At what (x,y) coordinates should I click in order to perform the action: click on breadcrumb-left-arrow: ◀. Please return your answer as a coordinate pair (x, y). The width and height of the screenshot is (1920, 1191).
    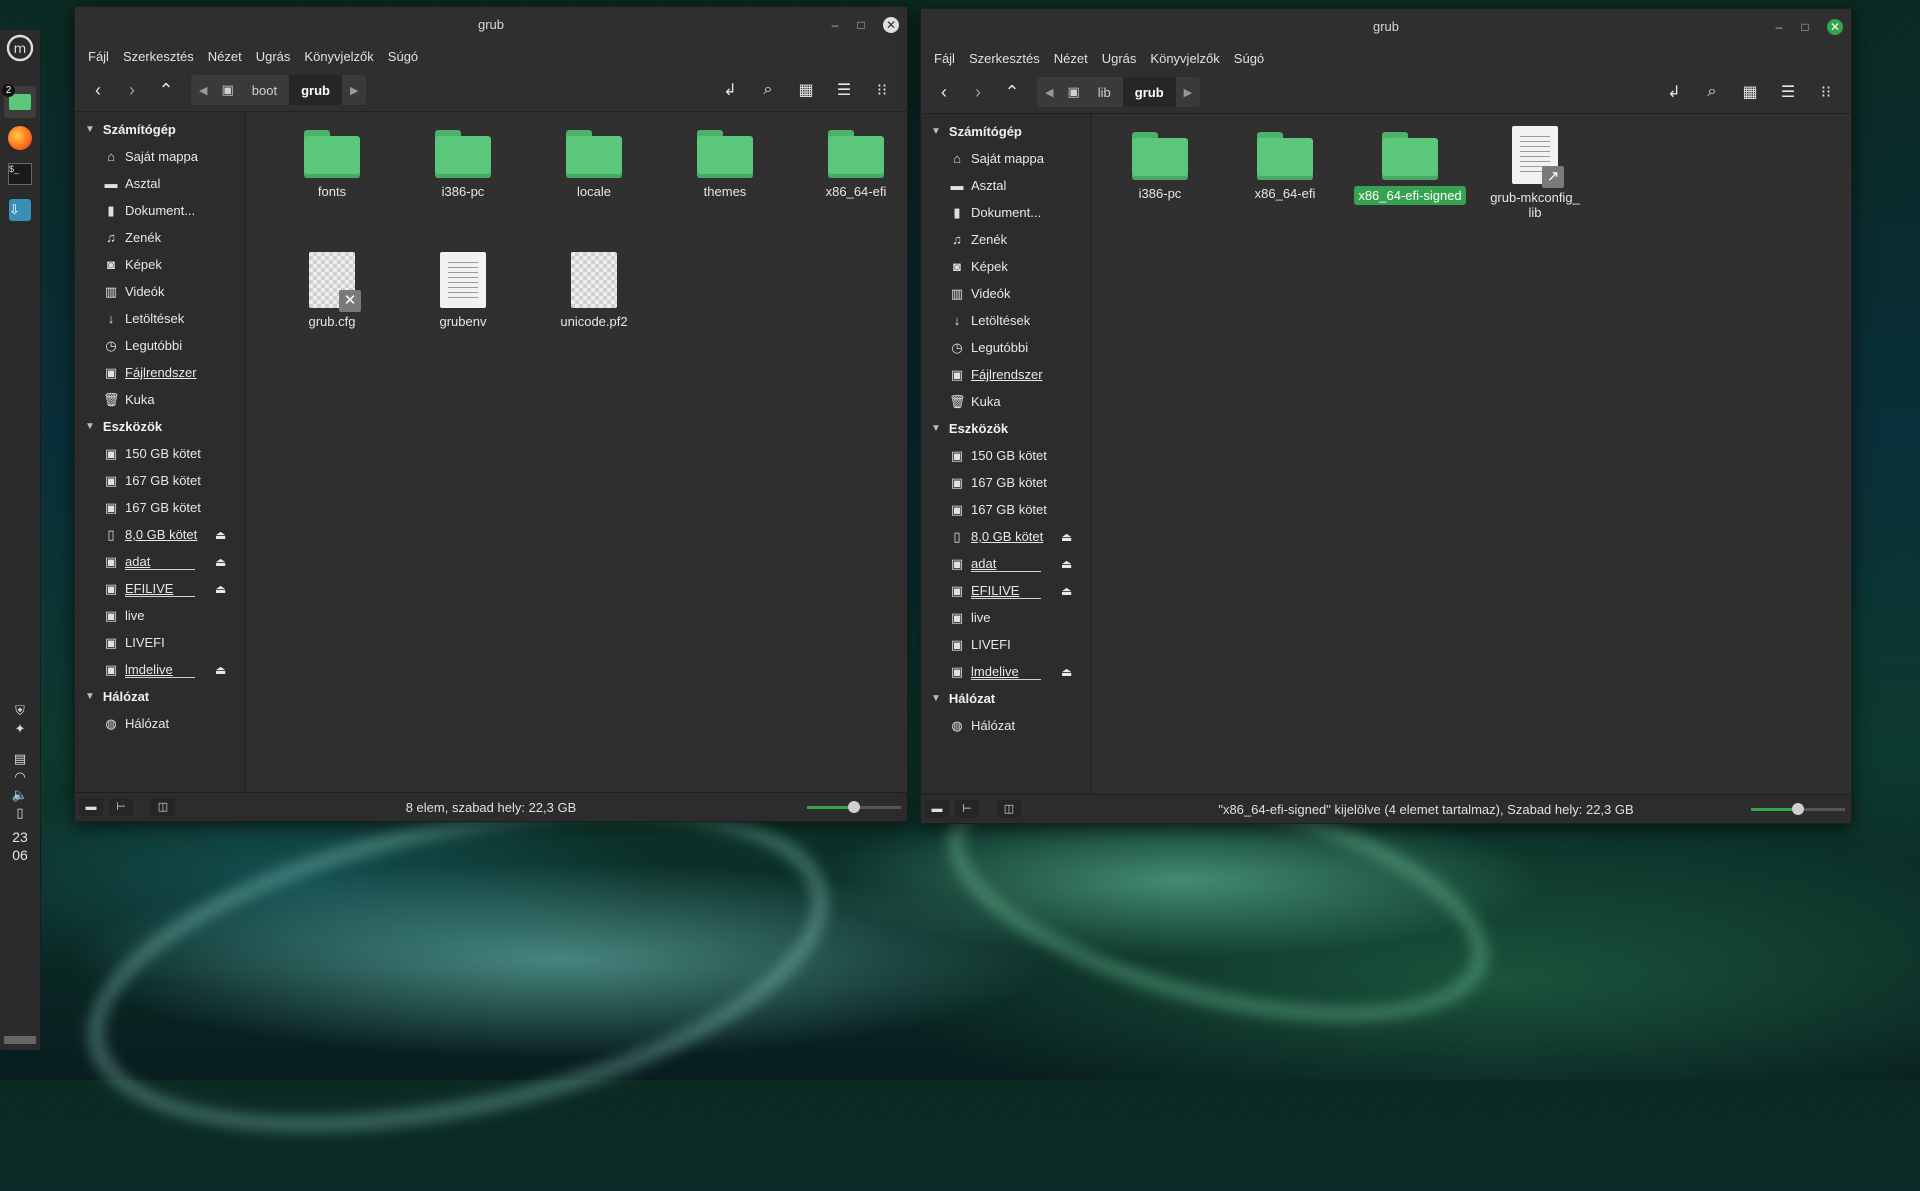
    Looking at the image, I should click on (1049, 92).